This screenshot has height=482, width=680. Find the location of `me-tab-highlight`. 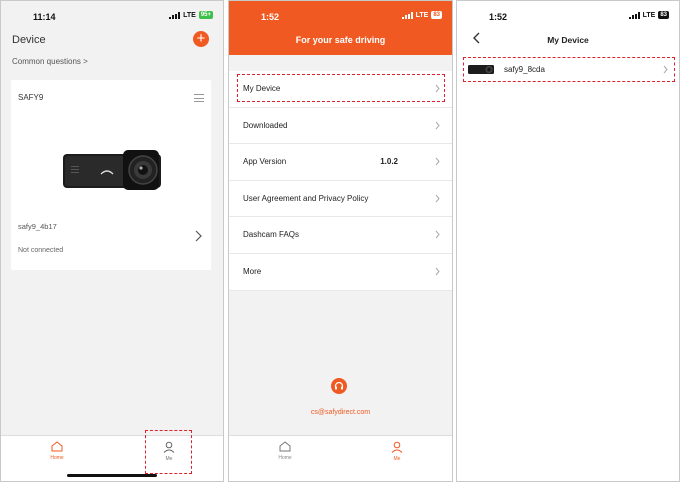

me-tab-highlight is located at coordinates (168, 452).